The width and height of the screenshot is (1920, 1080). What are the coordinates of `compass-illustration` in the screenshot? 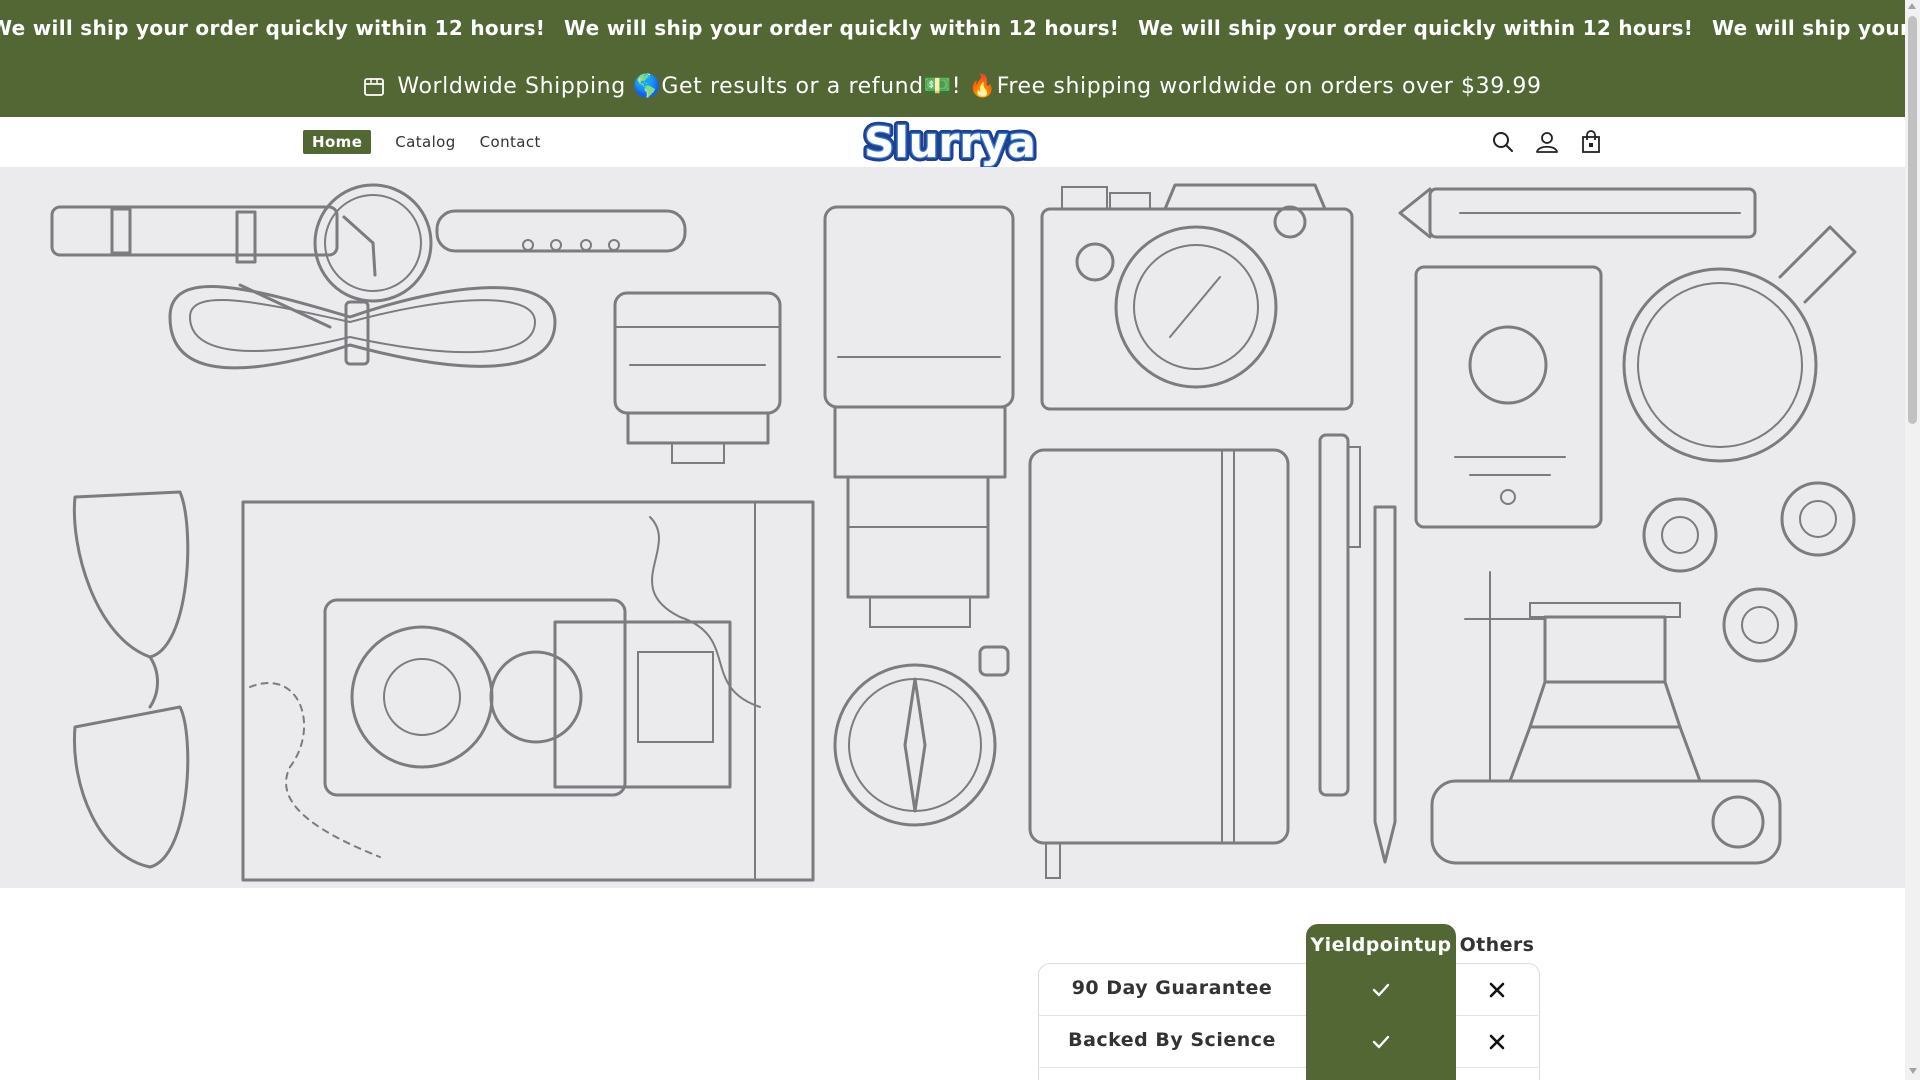 It's located at (921, 736).